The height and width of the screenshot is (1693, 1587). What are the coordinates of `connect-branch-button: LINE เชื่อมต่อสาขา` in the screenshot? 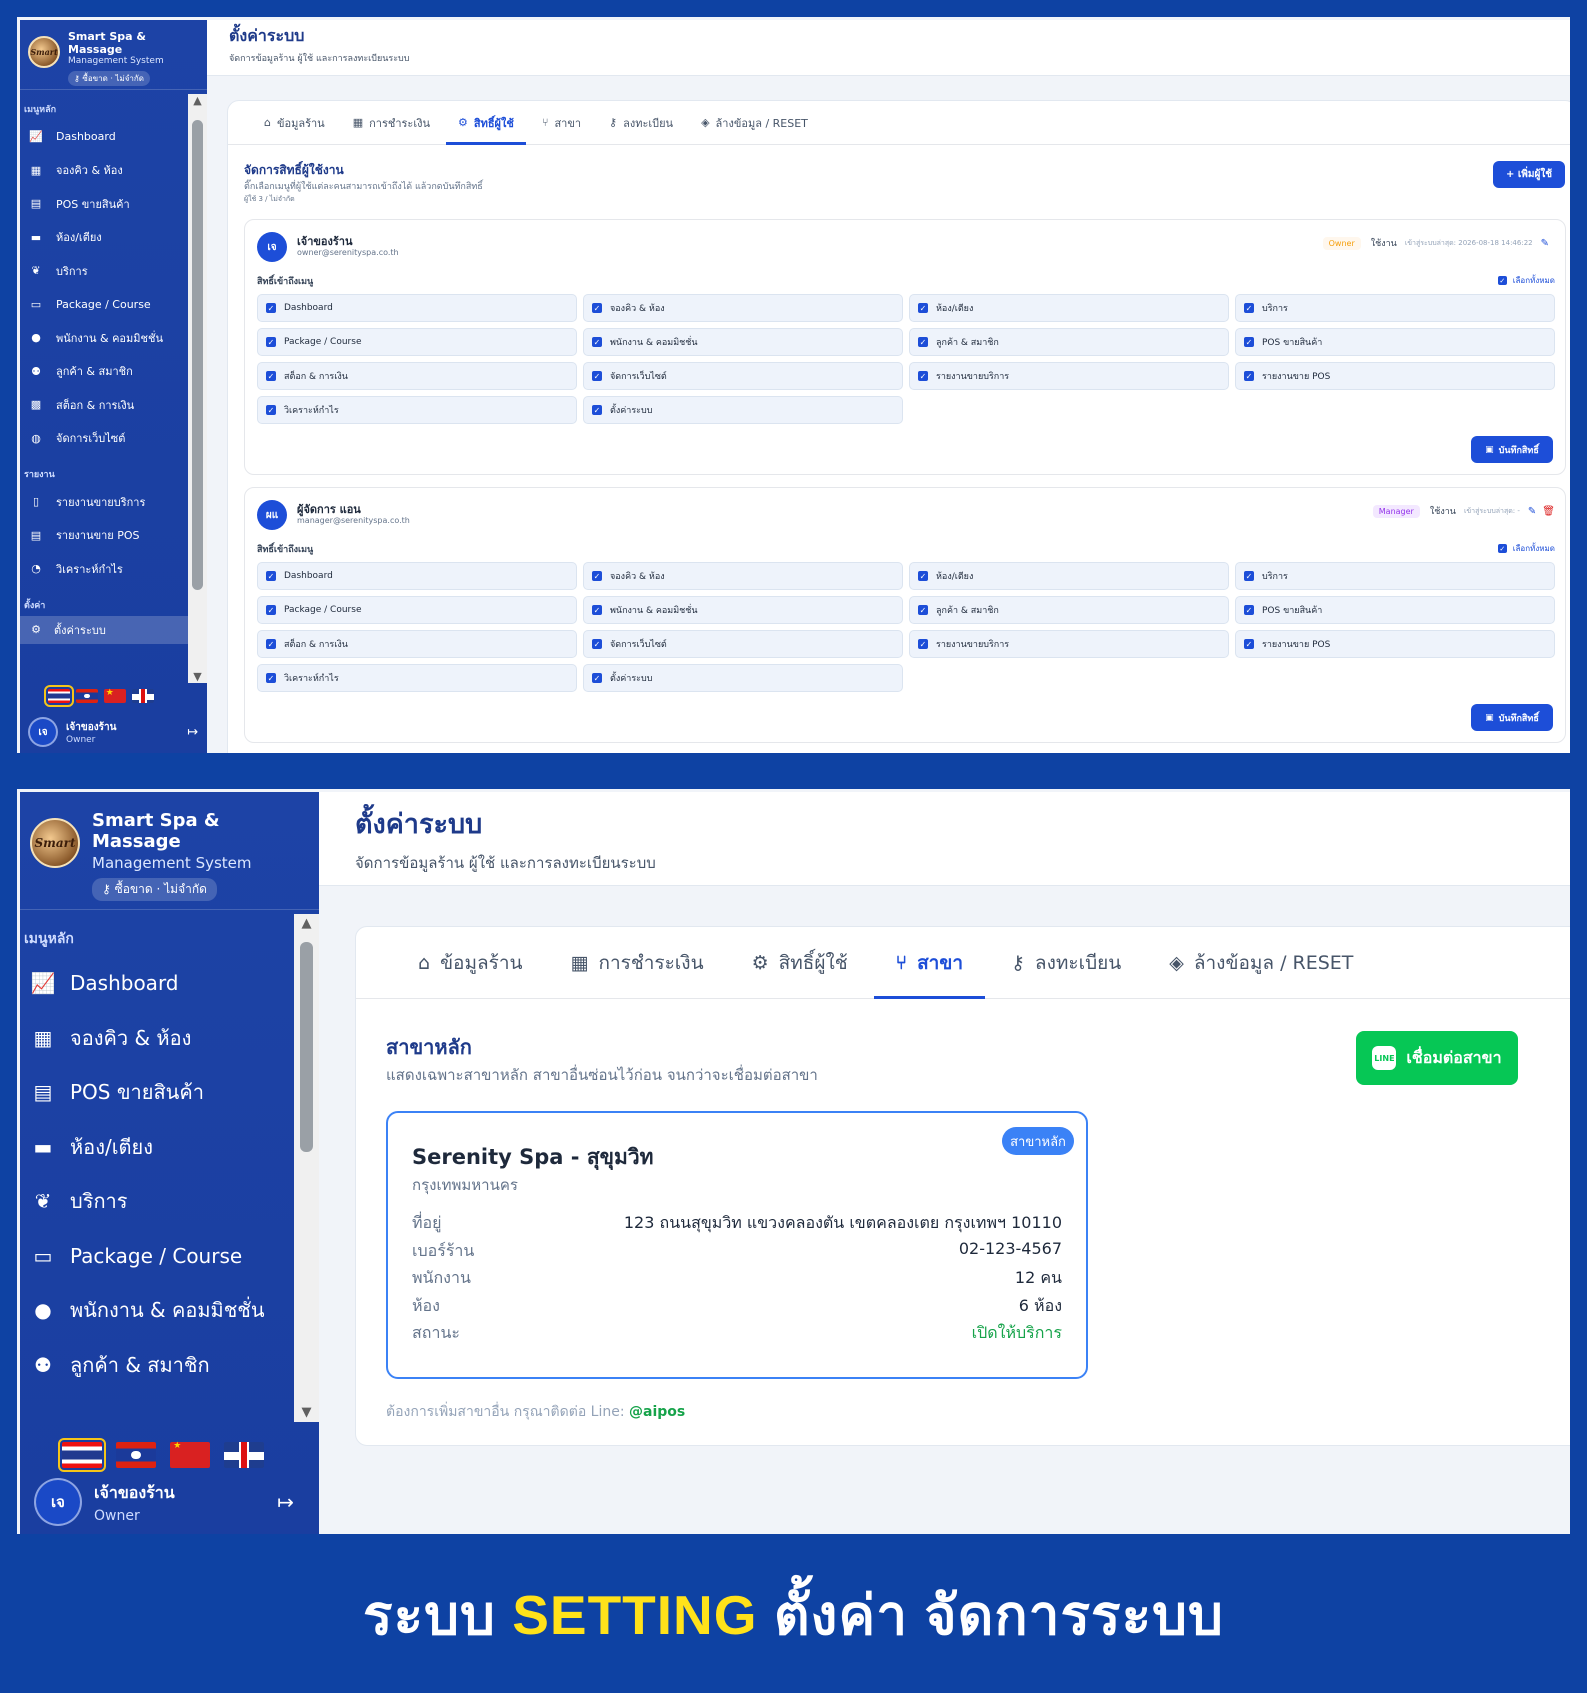 It's located at (1437, 1058).